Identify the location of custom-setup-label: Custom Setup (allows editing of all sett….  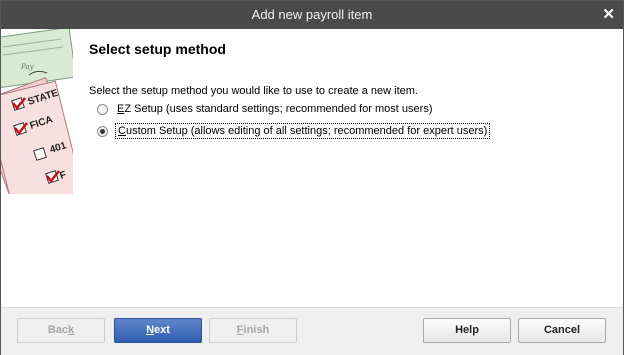
(303, 131).